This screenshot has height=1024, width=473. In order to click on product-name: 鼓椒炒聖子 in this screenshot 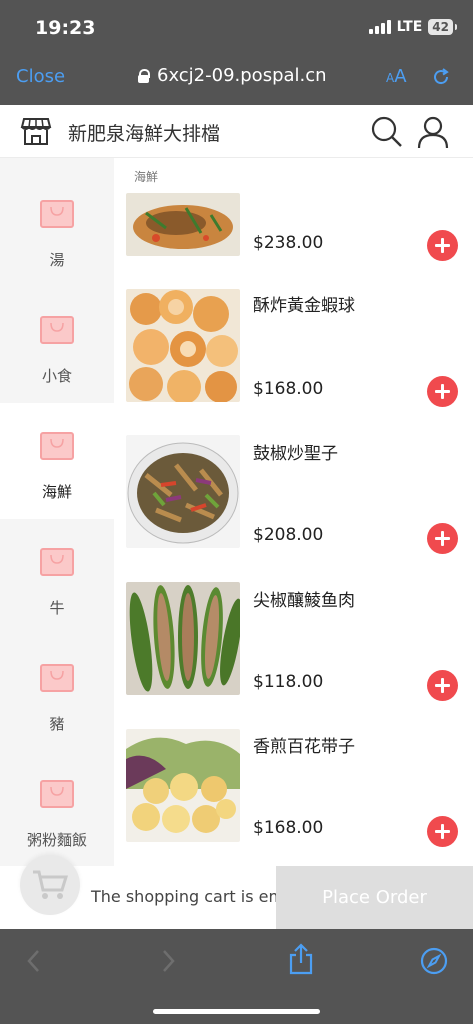, I will do `click(295, 454)`.